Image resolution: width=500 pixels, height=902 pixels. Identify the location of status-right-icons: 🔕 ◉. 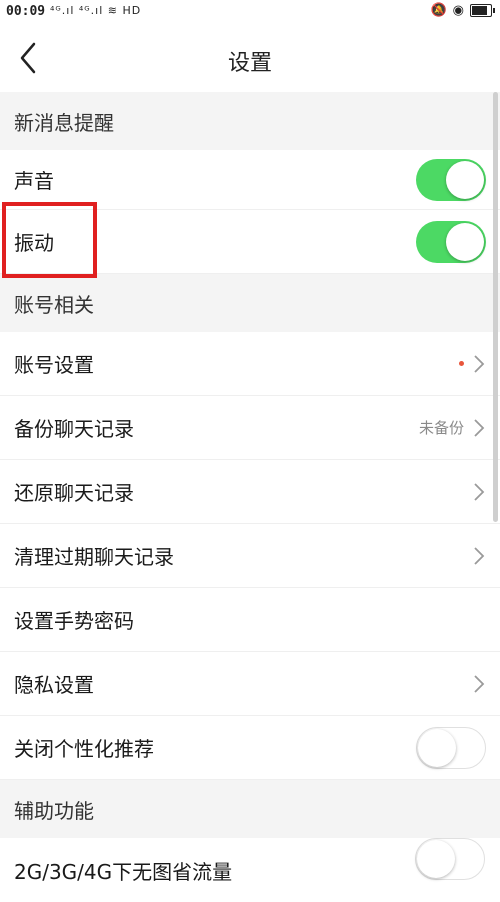
(462, 10).